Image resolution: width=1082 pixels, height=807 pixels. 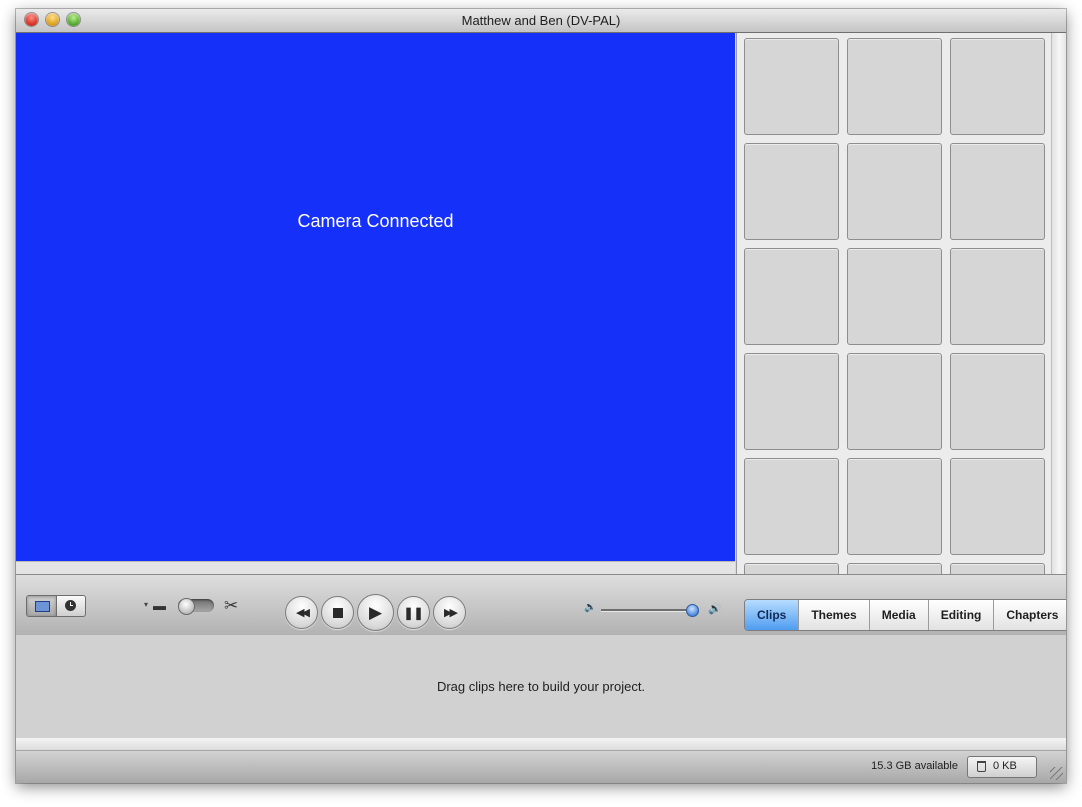 What do you see at coordinates (899, 615) in the screenshot?
I see `tab-media: Media` at bounding box center [899, 615].